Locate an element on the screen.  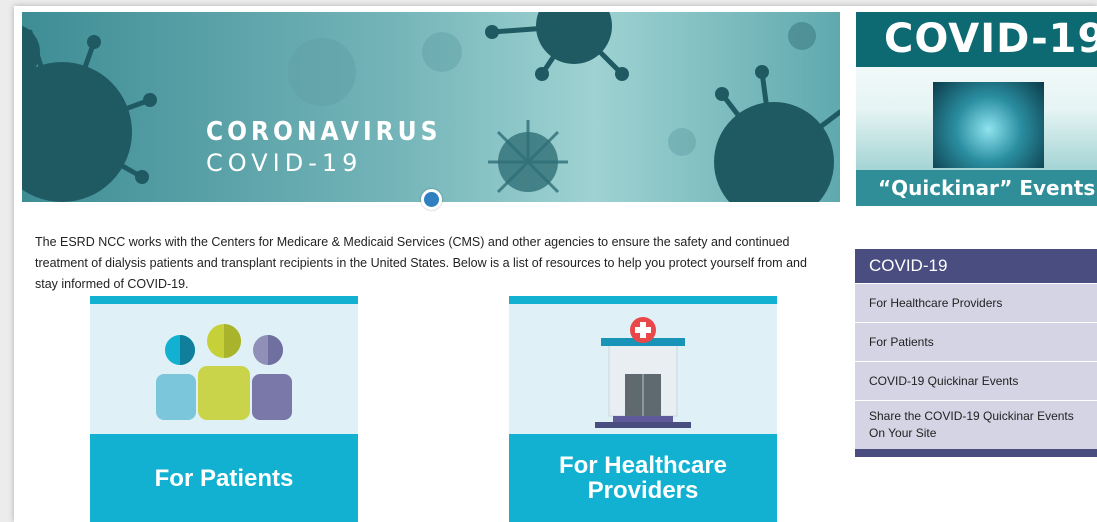
quickinar-caption: “Quickinar” Events is located at coordinates (976, 188).